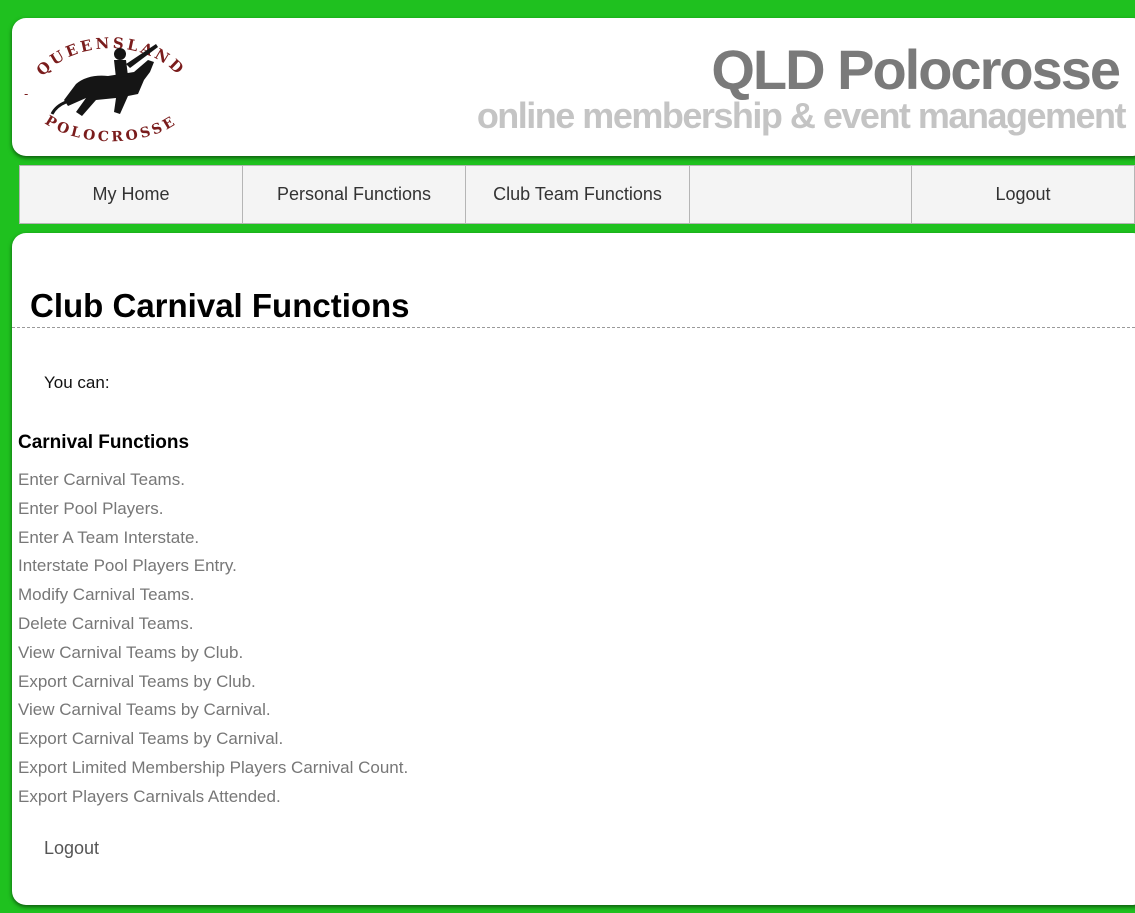 This screenshot has height=913, width=1135. I want to click on intro-text: You can:, so click(77, 382).